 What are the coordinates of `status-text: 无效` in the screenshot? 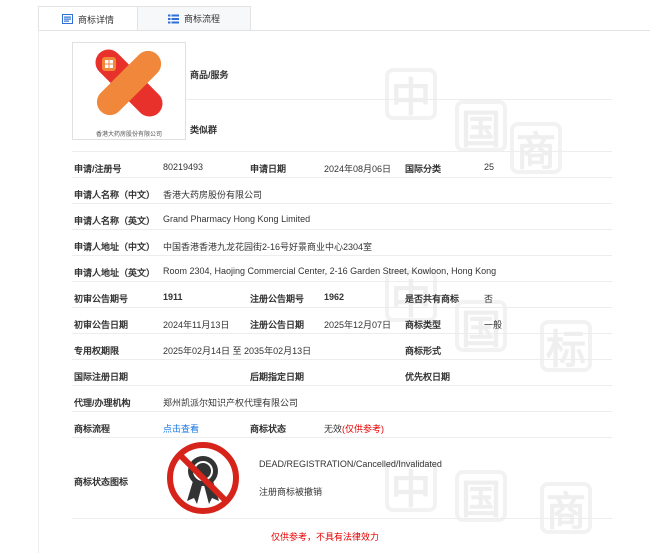 It's located at (333, 429).